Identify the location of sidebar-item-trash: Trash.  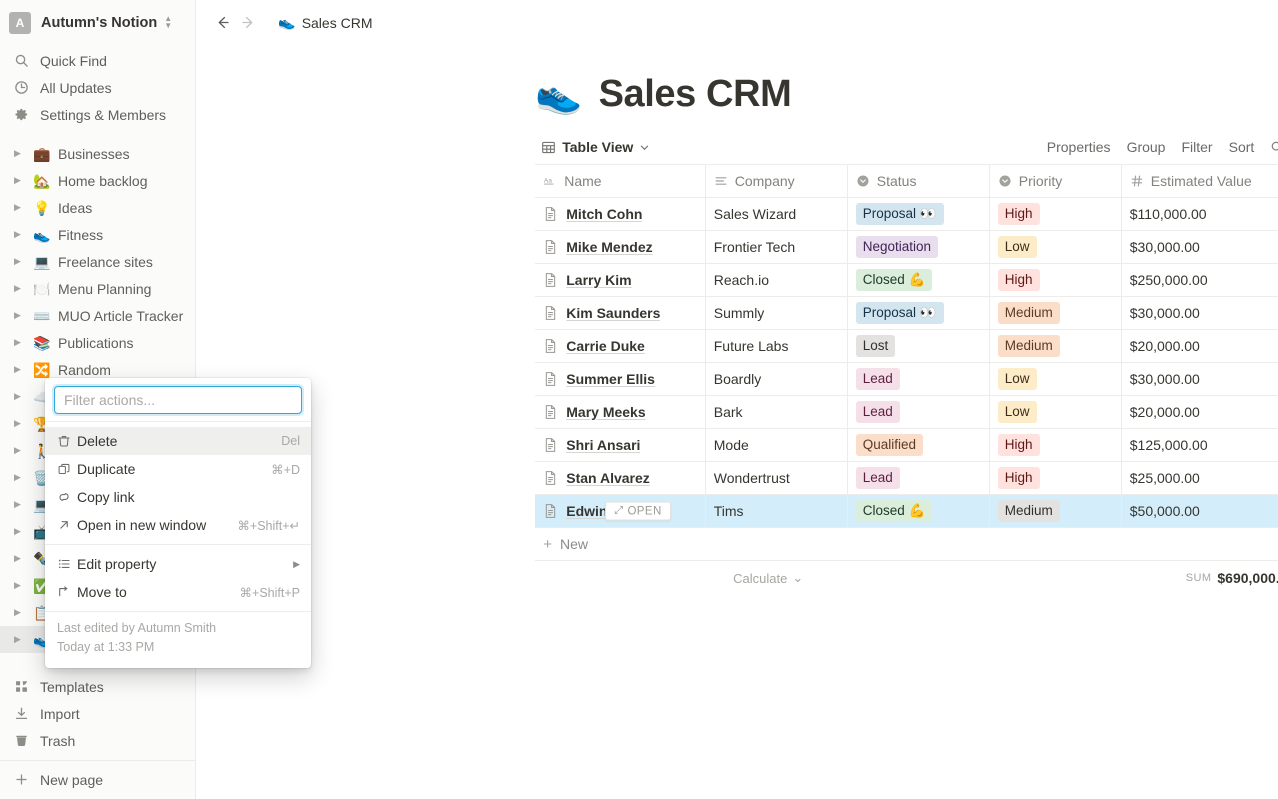
(97, 740).